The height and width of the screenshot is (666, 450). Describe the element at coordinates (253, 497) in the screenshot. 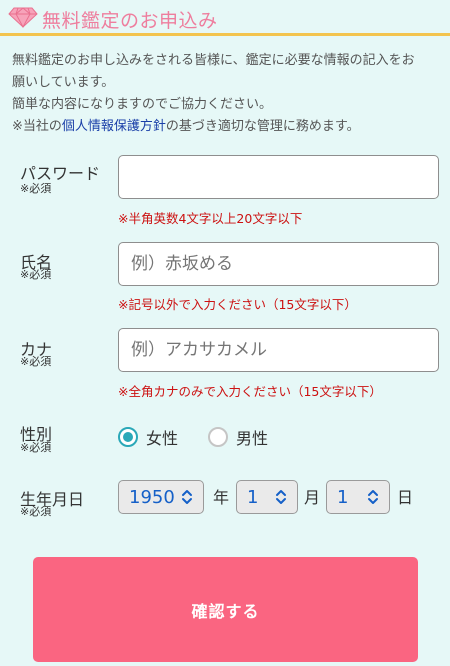

I see `birth-month-value: 1` at that location.